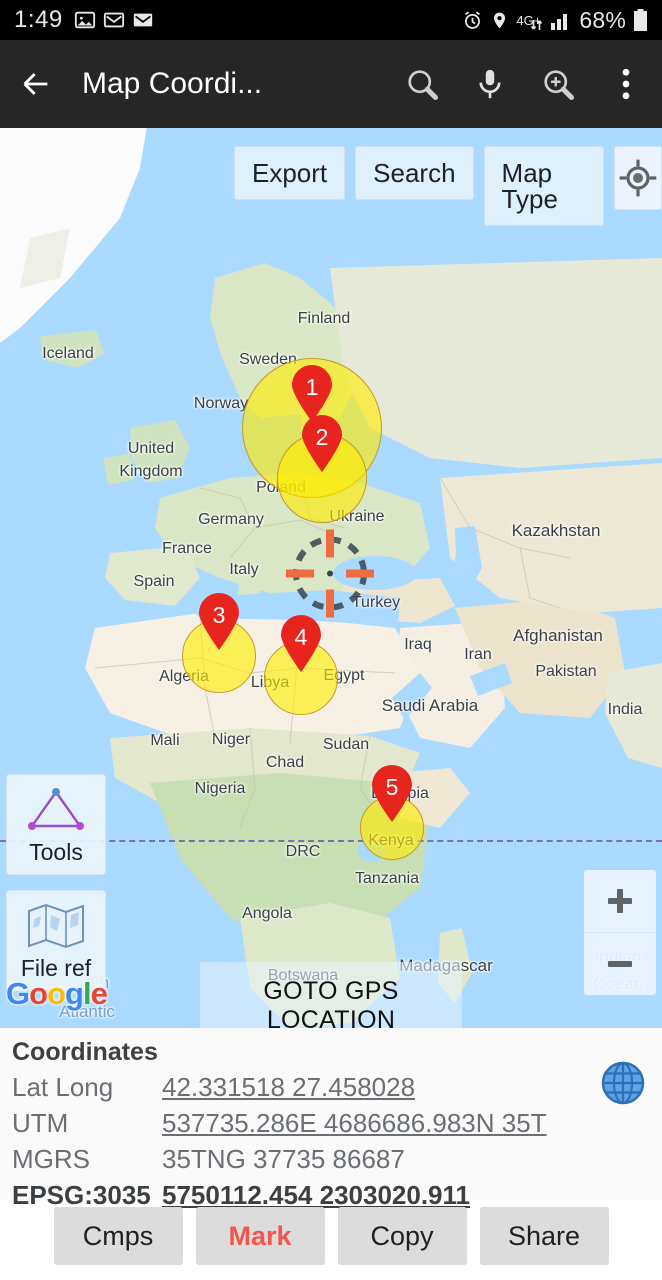 The width and height of the screenshot is (662, 1280). I want to click on overflow-menu-icon, so click(626, 84).